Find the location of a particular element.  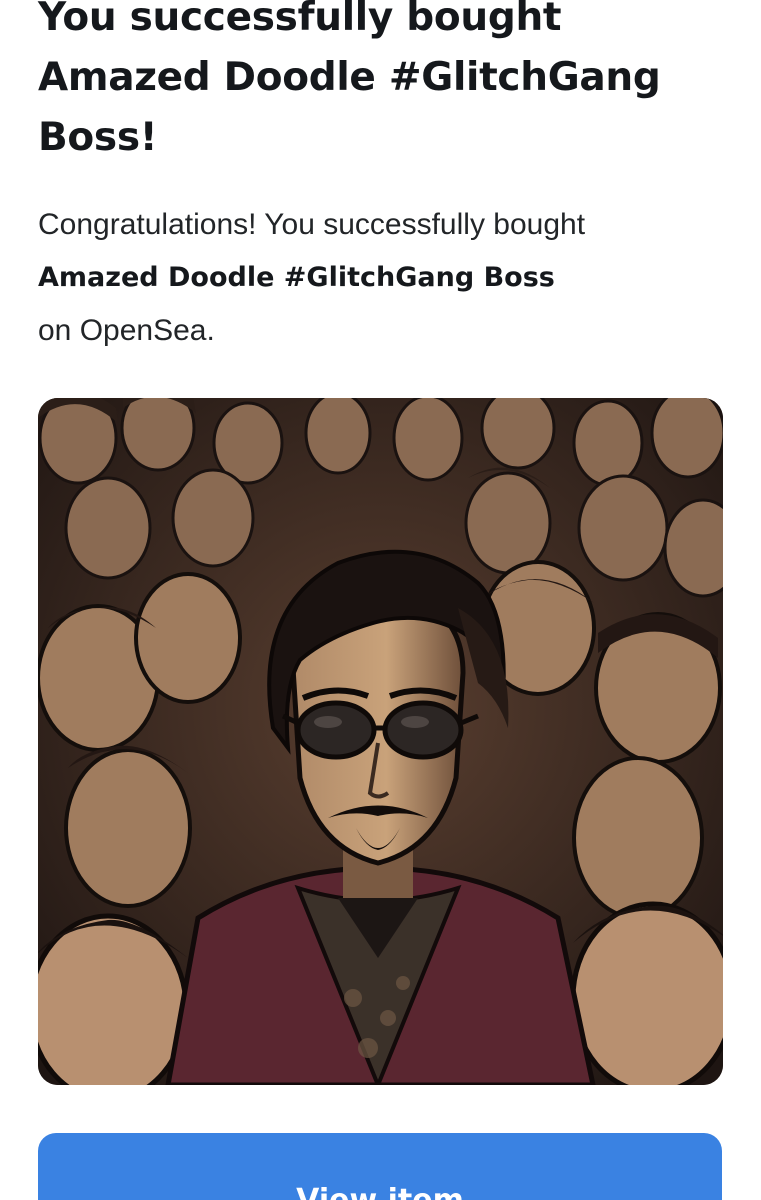

message-suffix: on OpenSea. is located at coordinates (126, 330).